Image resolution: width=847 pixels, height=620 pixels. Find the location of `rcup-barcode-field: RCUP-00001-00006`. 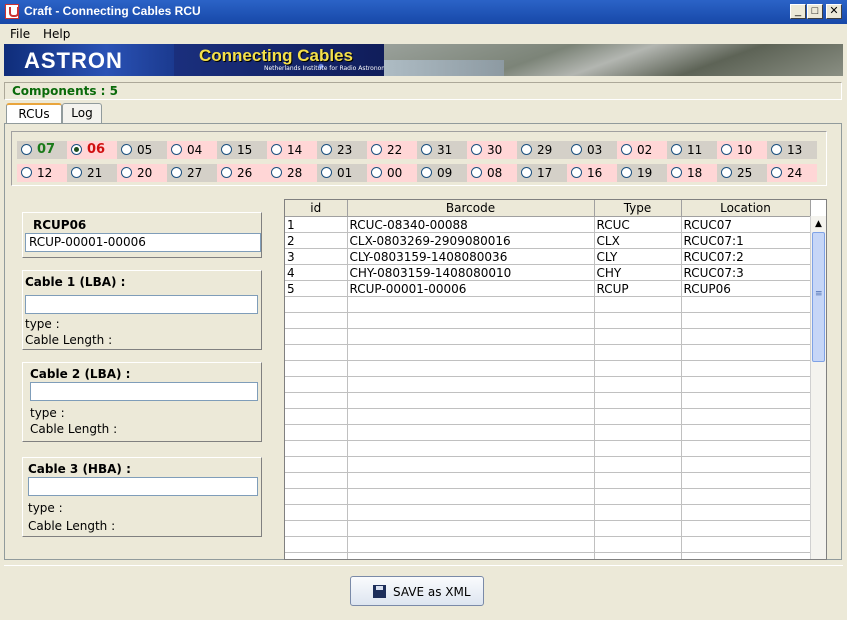

rcup-barcode-field: RCUP-00001-00006 is located at coordinates (143, 242).